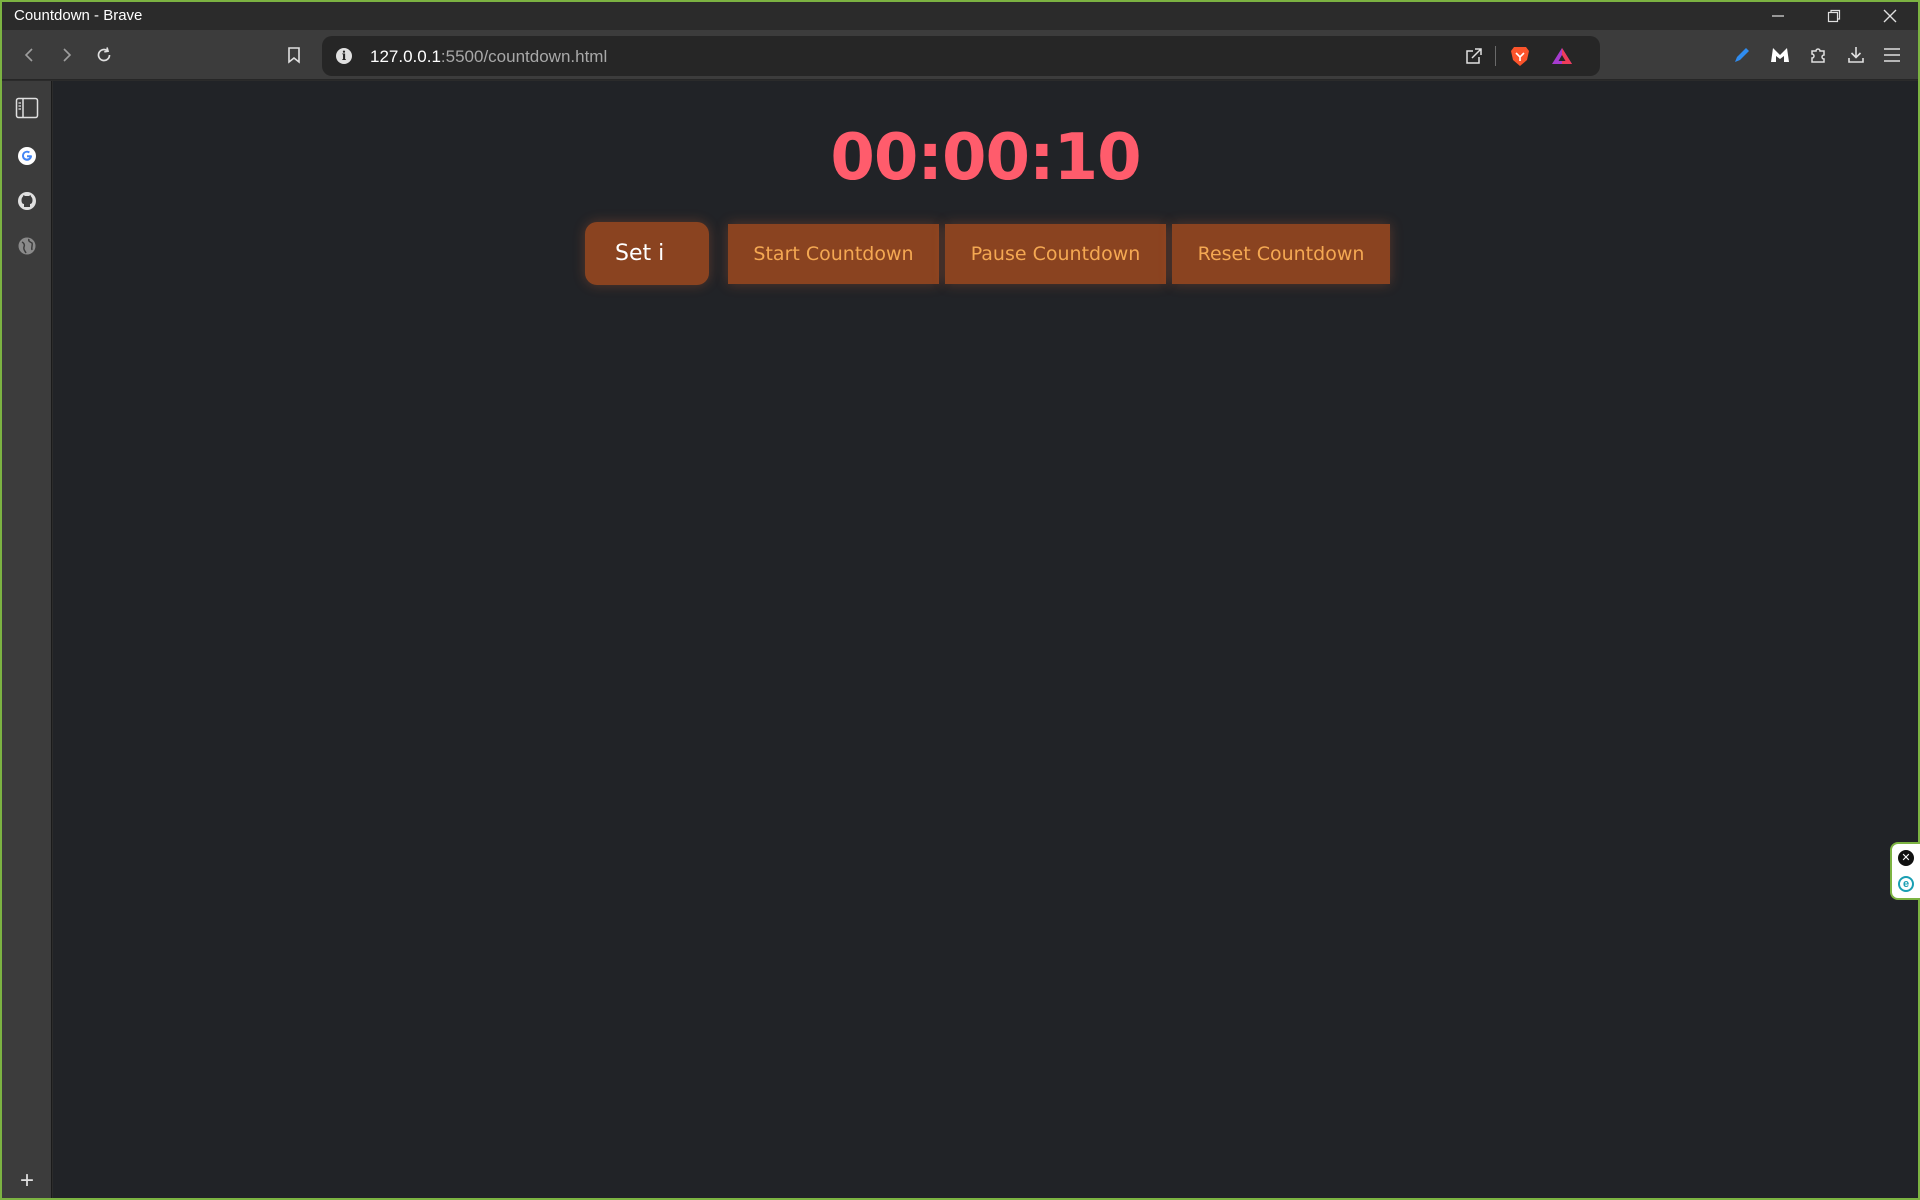  I want to click on bookmark-icon, so click(294, 55).